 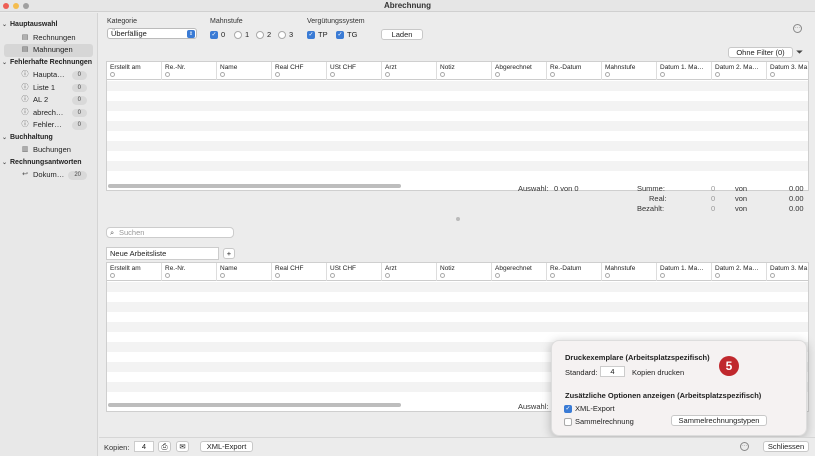 I want to click on search-input: ⌕ Suchen, so click(x=170, y=232).